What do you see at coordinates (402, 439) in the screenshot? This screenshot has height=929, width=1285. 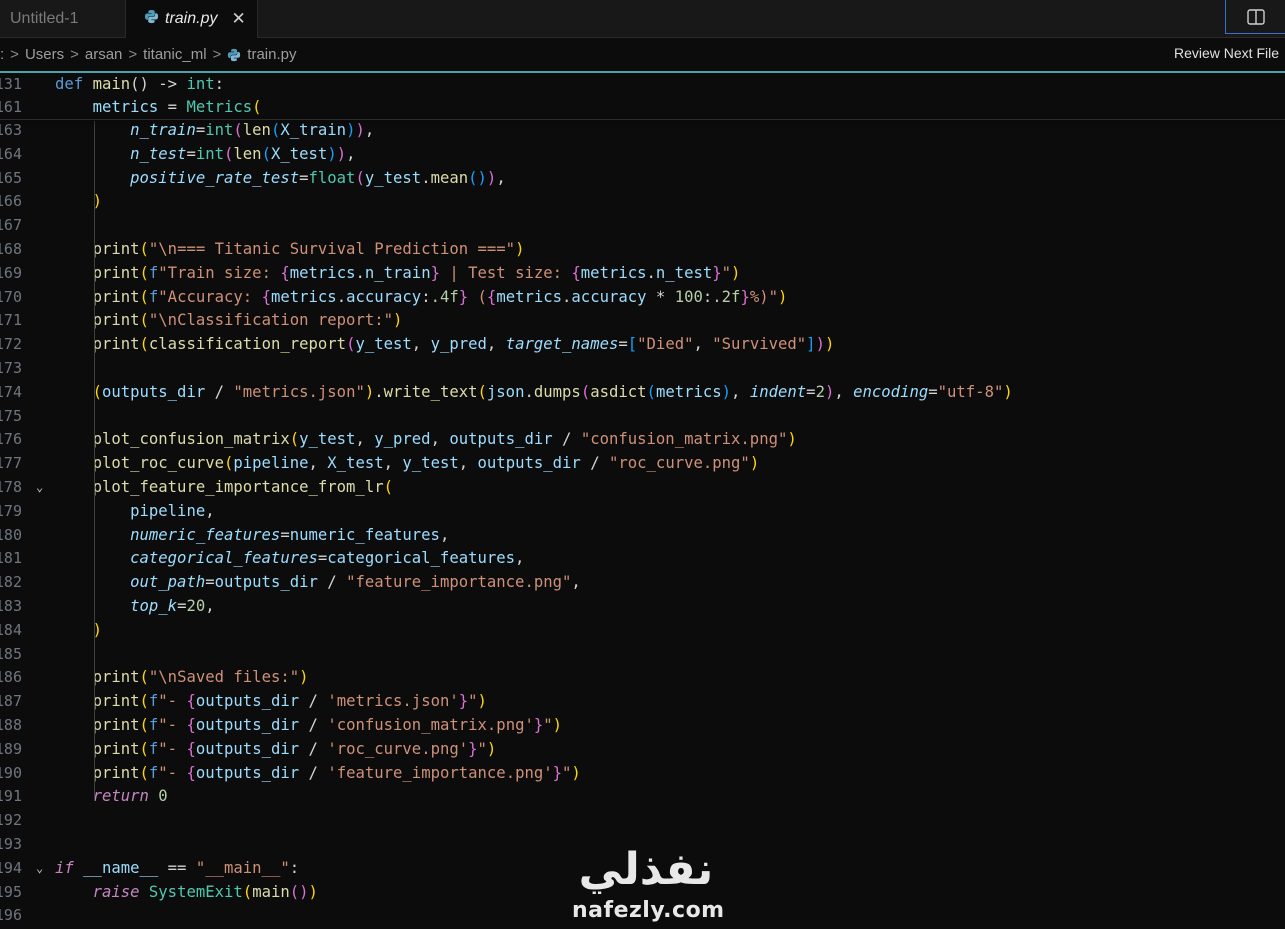 I see `code-token: y_pred` at bounding box center [402, 439].